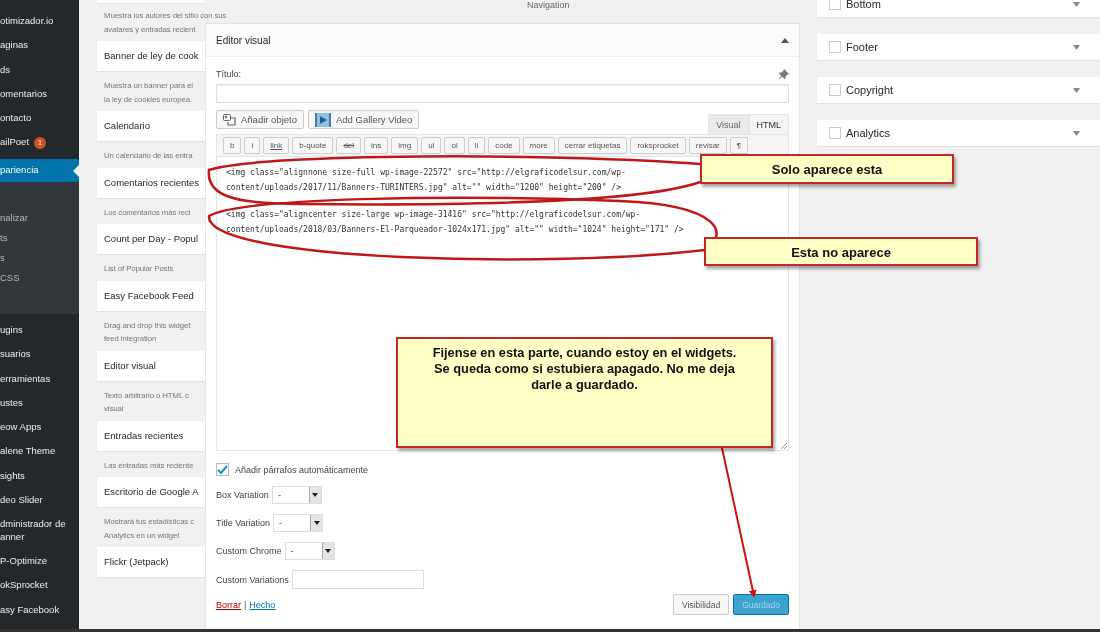  Describe the element at coordinates (39, 170) in the screenshot. I see `menu-item: pariencia` at that location.